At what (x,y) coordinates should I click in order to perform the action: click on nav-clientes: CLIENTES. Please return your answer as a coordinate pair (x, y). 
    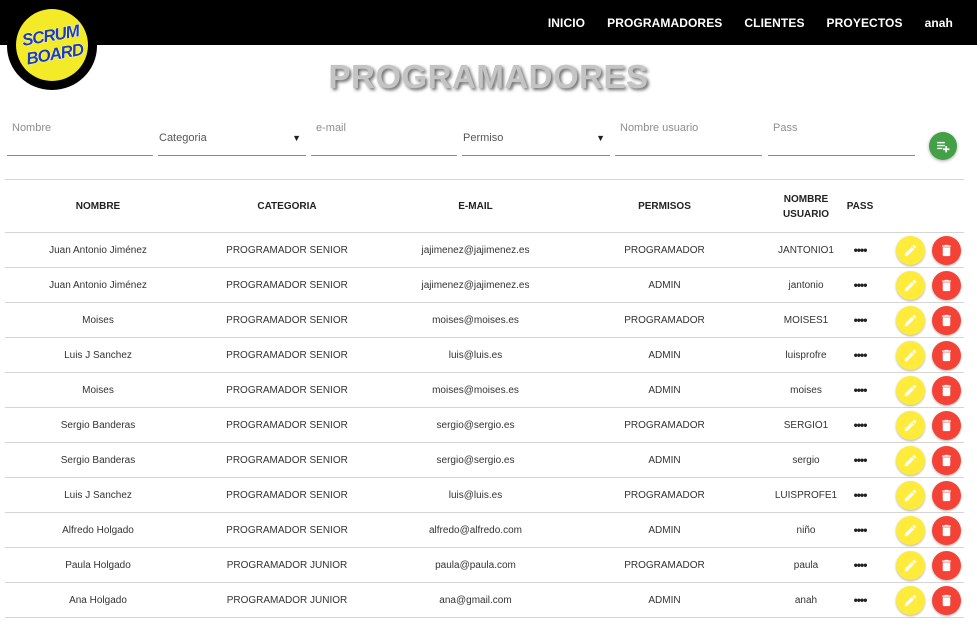
    Looking at the image, I should click on (774, 23).